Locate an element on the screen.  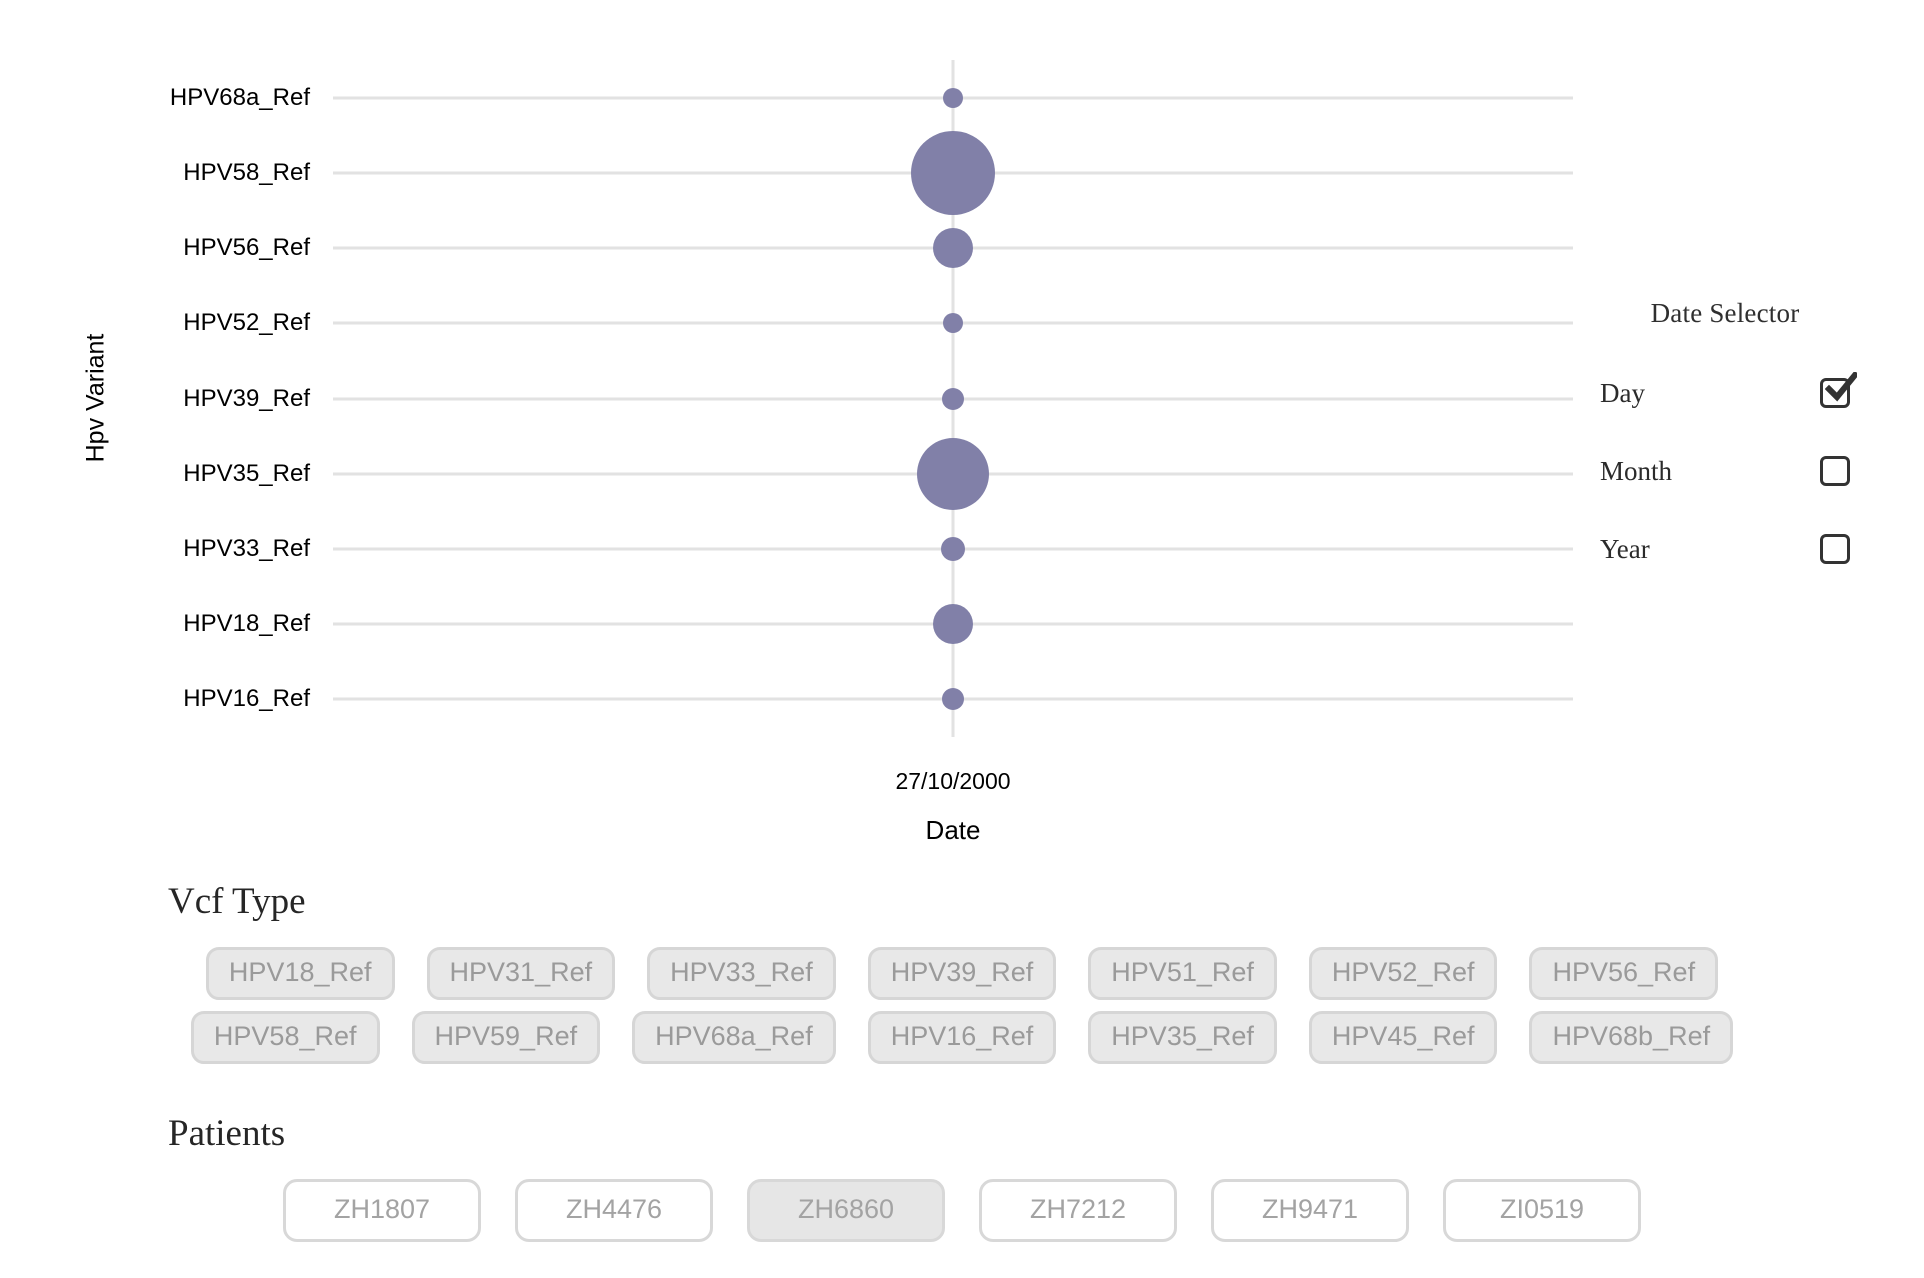
vcf-type-chip: HPV68b_Ref is located at coordinates (1631, 1037).